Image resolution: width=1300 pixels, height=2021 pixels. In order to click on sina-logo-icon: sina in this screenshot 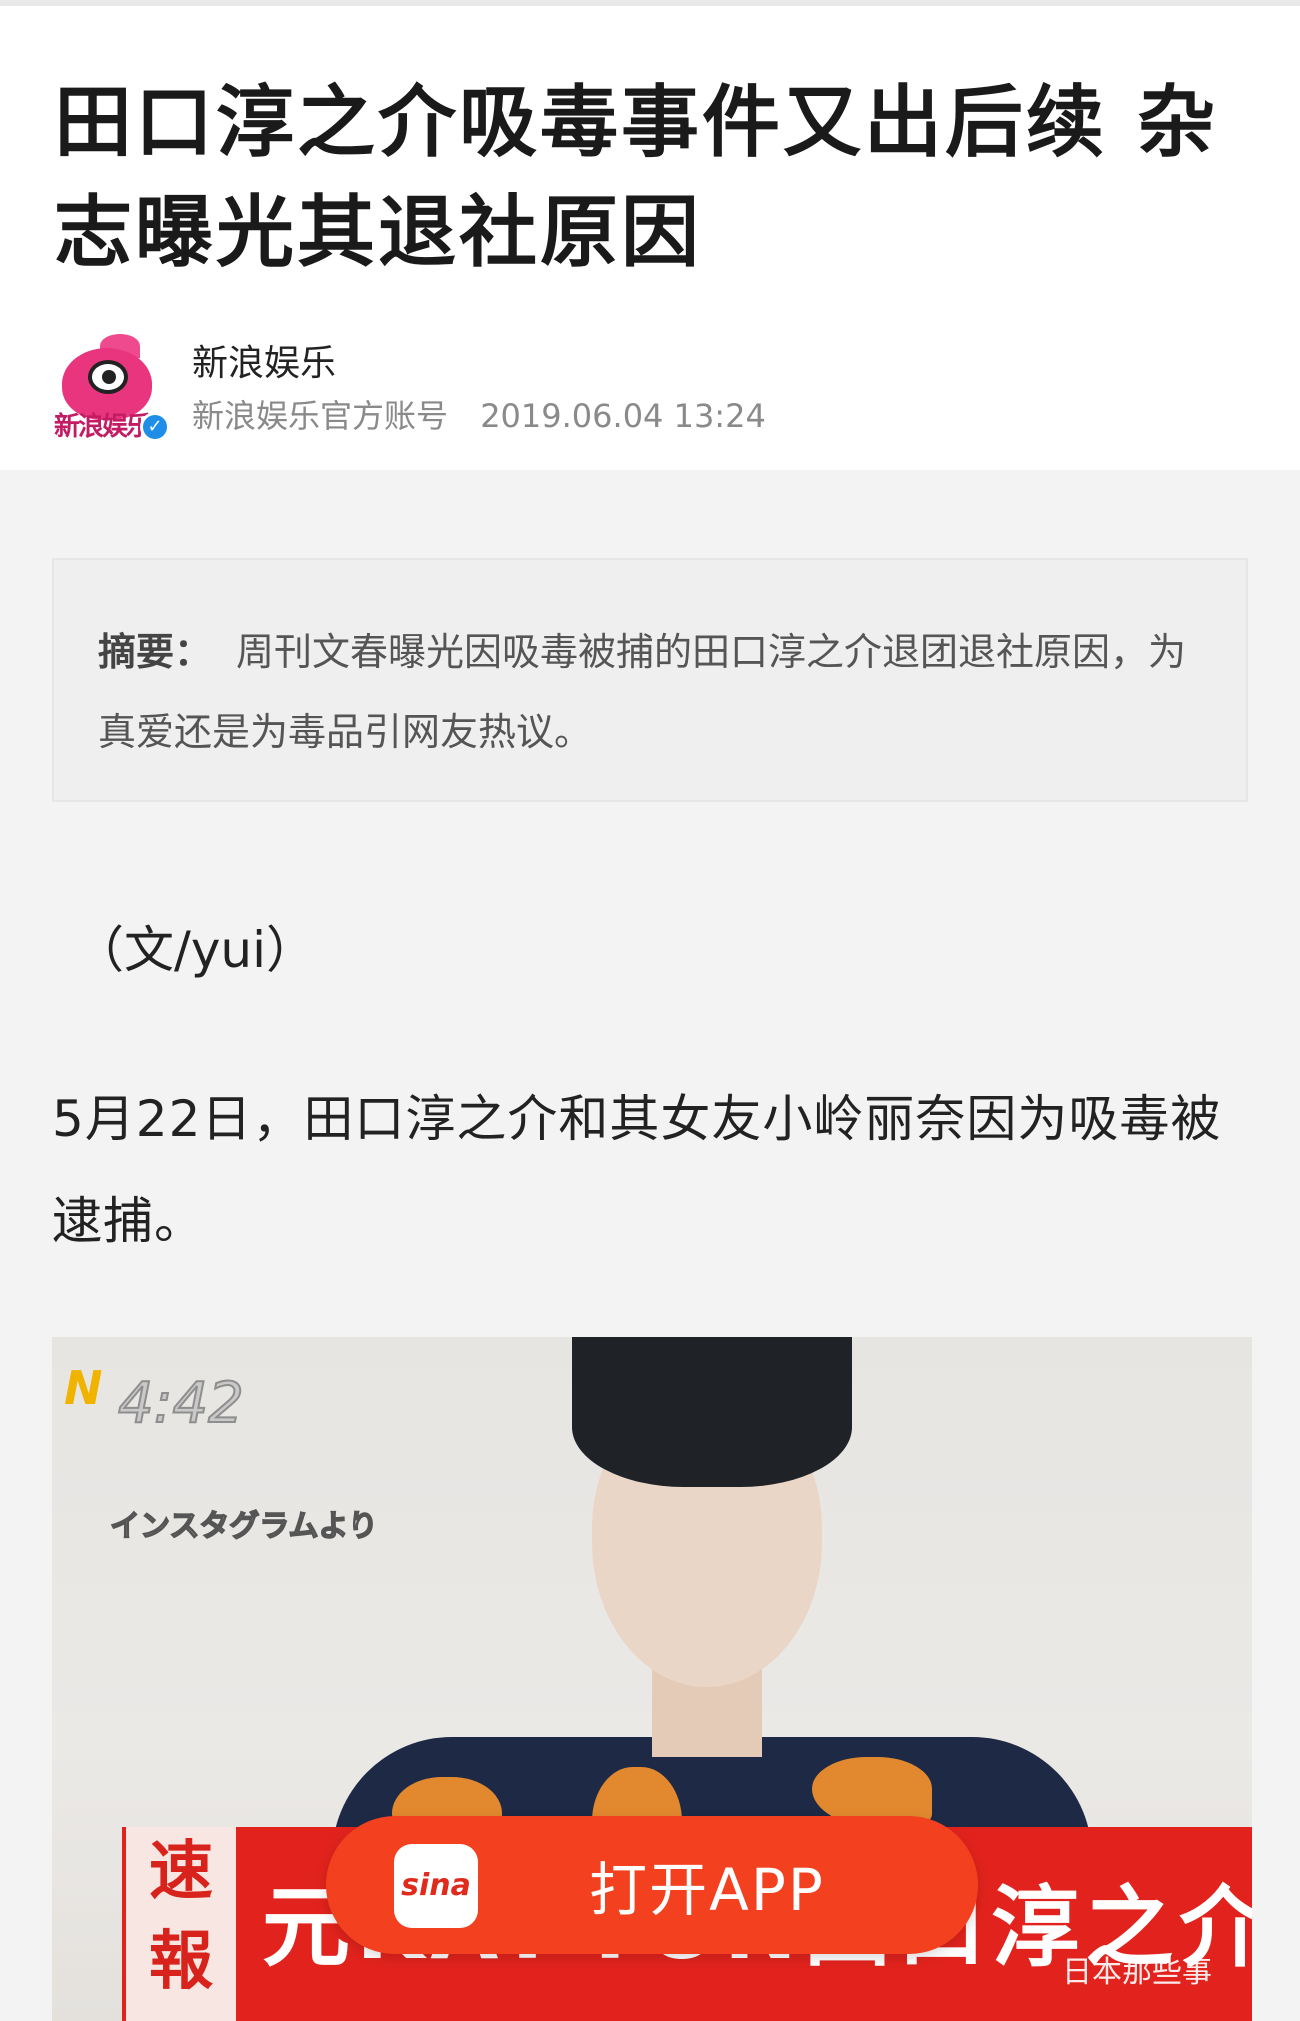, I will do `click(436, 1886)`.